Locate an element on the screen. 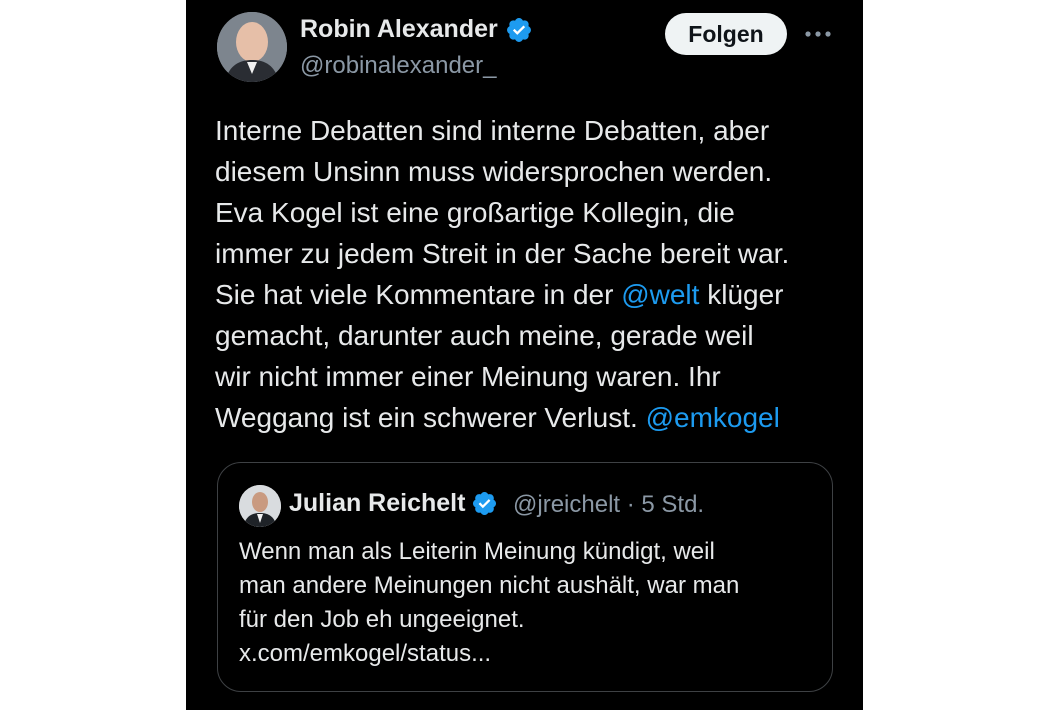 This screenshot has height=710, width=1050. more-horizontal-icon is located at coordinates (818, 34).